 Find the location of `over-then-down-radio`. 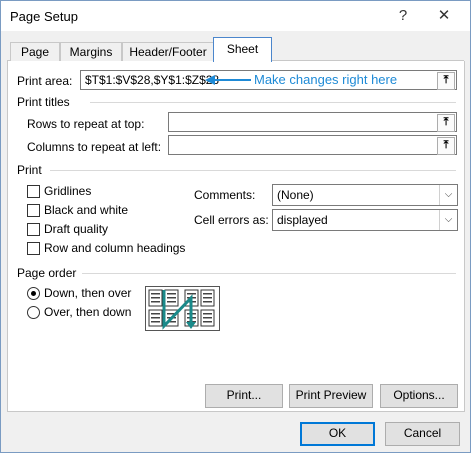

over-then-down-radio is located at coordinates (33, 312).